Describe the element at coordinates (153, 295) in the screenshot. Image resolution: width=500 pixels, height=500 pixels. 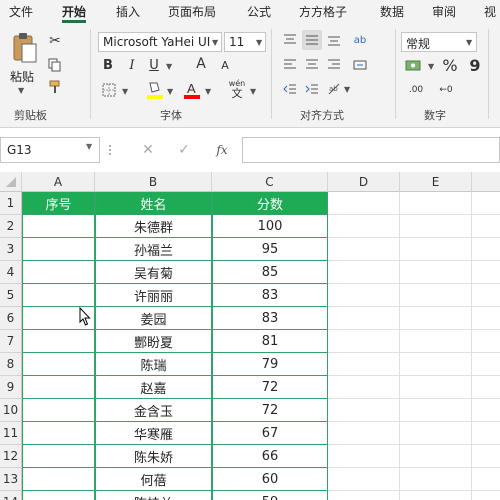
I see `name-cell: 许丽丽` at that location.